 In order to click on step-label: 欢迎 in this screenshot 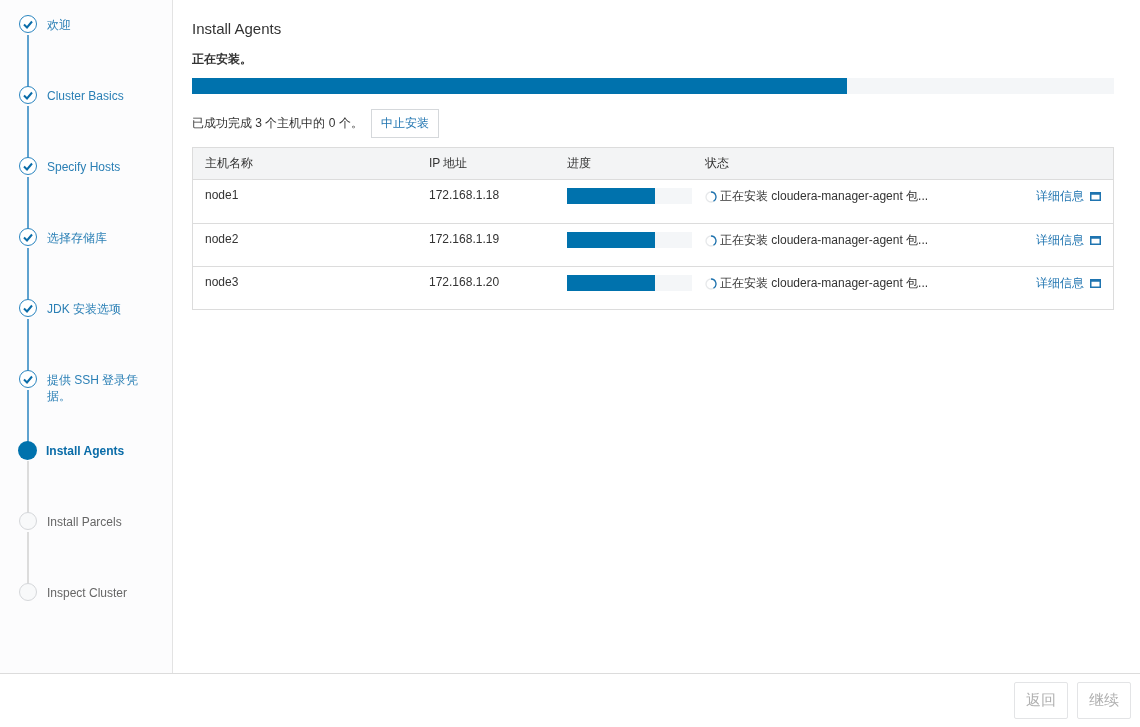, I will do `click(94, 25)`.